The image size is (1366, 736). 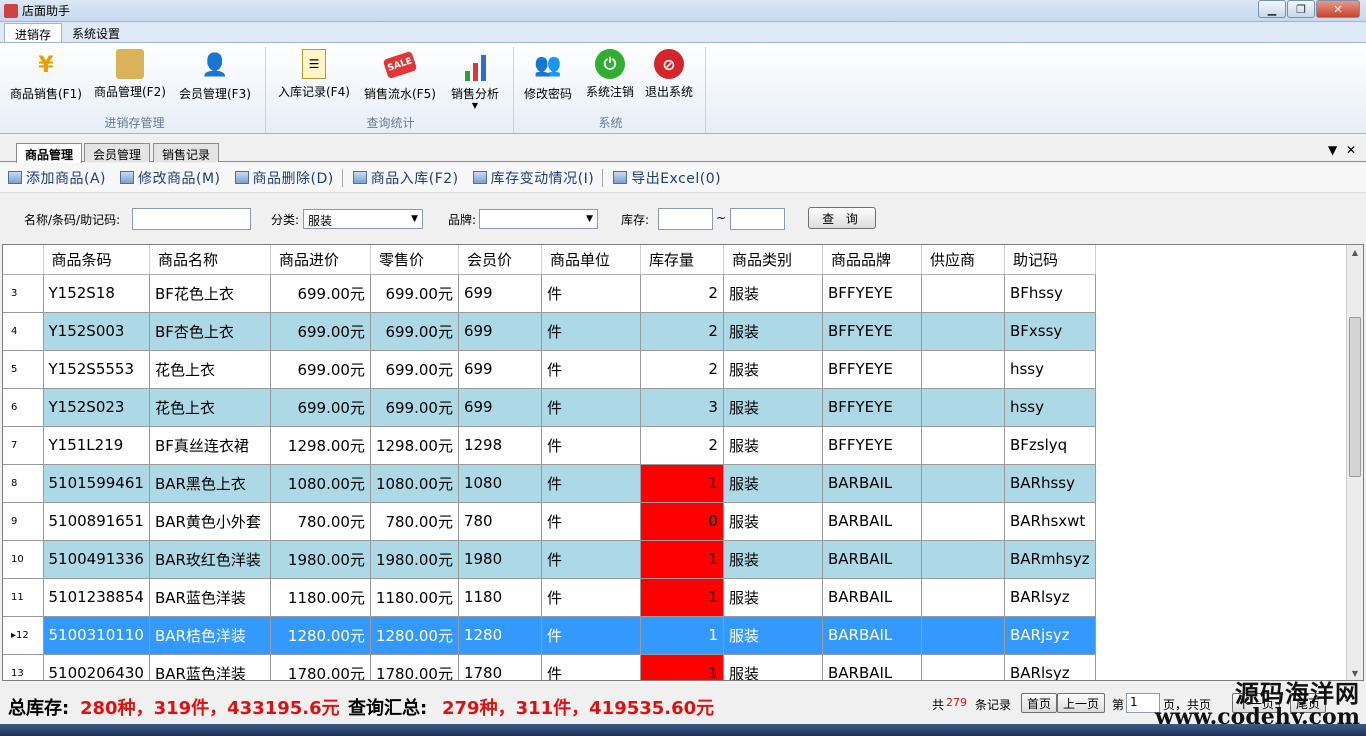 What do you see at coordinates (667, 178) in the screenshot?
I see `export-excel-button: 导出Excel(0)` at bounding box center [667, 178].